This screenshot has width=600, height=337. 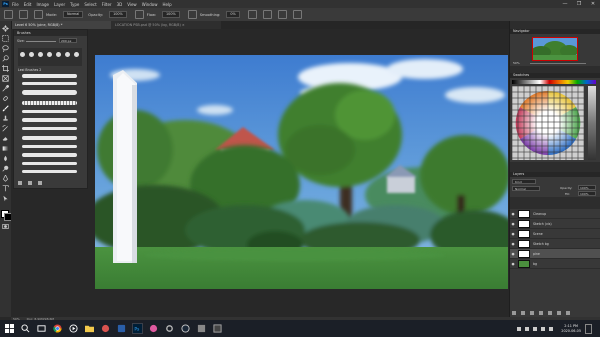 I want to click on mode-select: Normal, so click(x=73, y=14).